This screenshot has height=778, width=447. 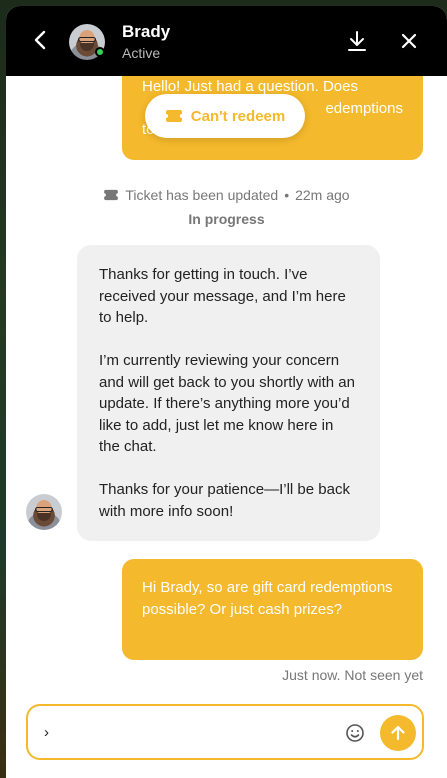 I want to click on back-button, so click(x=40, y=40).